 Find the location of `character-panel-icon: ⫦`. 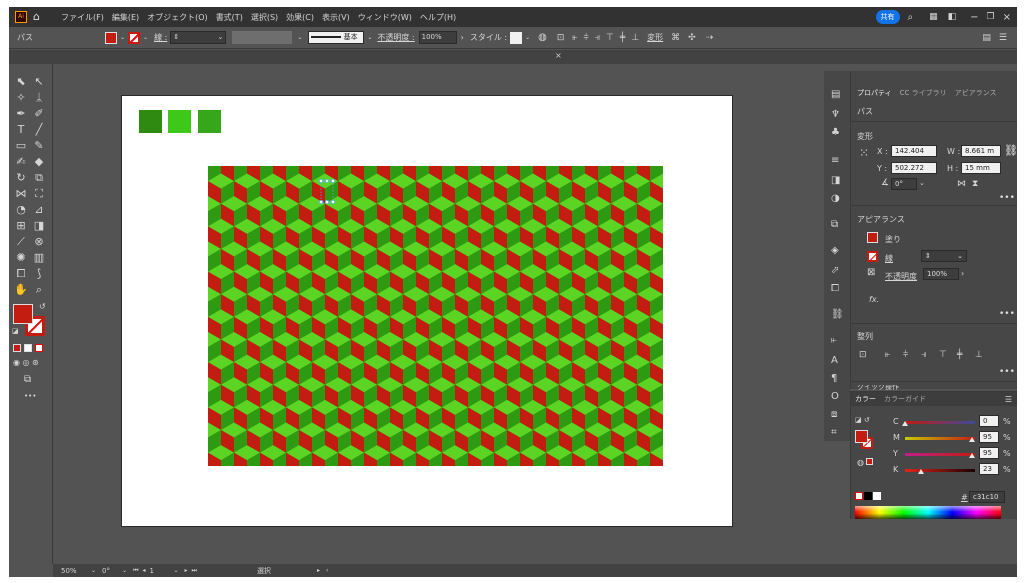

character-panel-icon: ⫦ is located at coordinates (834, 341).